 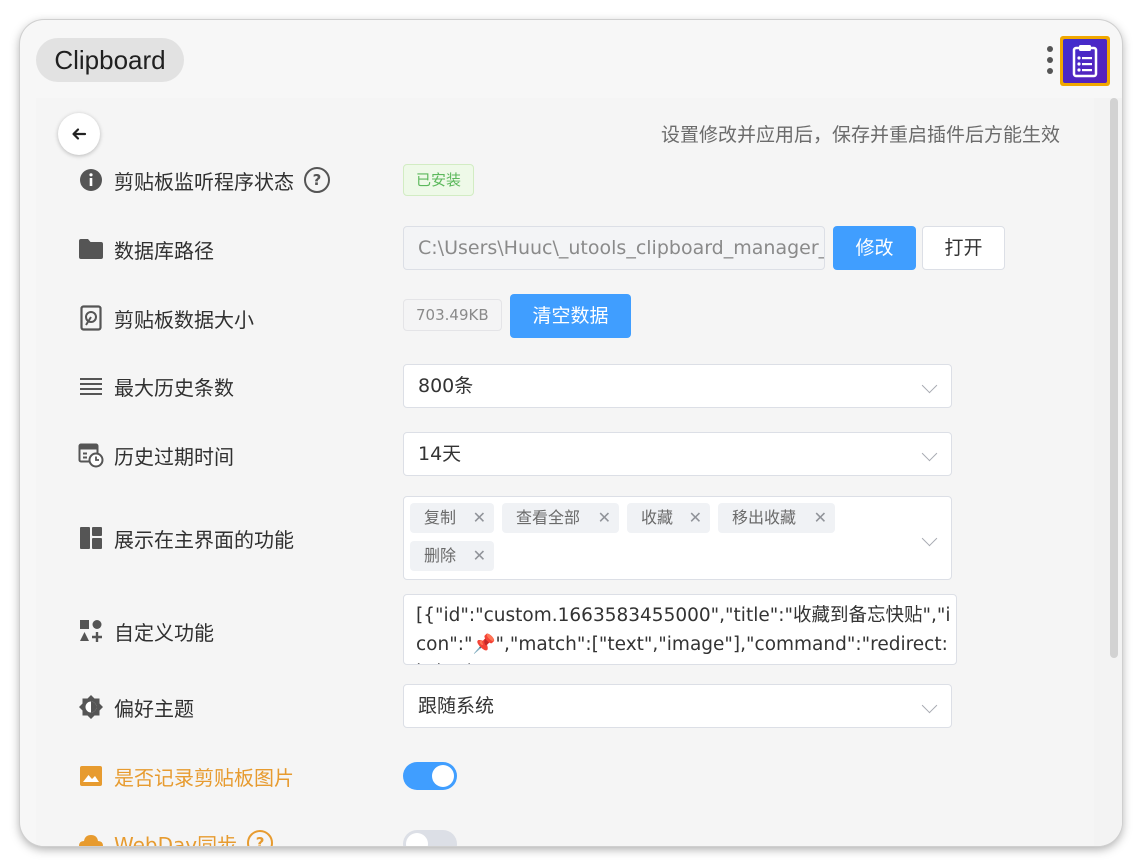 I want to click on installed-badge: 已安装, so click(x=439, y=180).